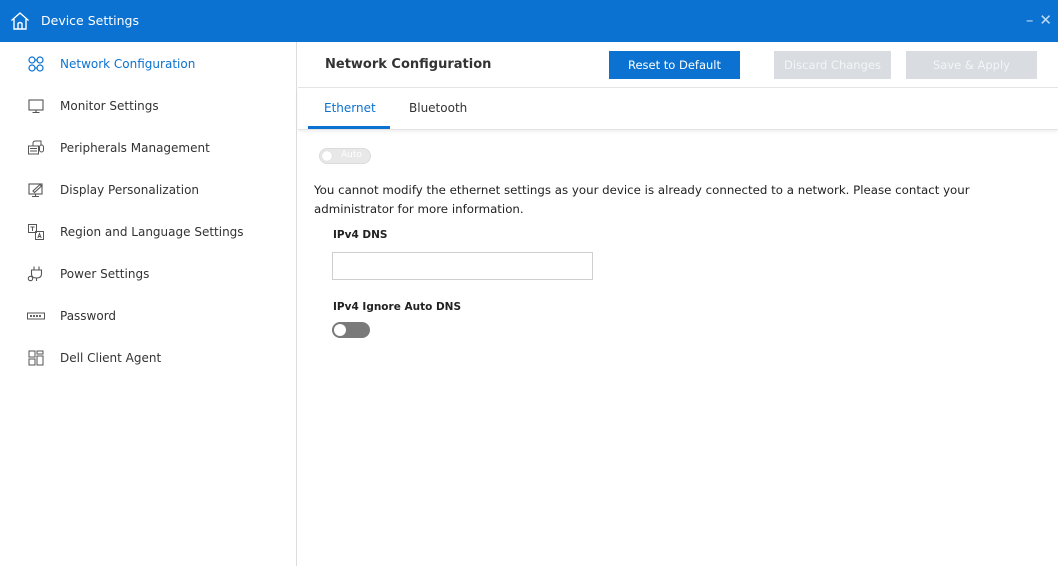 The height and width of the screenshot is (566, 1058). Describe the element at coordinates (349, 127) in the screenshot. I see `active-tab-indicator` at that location.